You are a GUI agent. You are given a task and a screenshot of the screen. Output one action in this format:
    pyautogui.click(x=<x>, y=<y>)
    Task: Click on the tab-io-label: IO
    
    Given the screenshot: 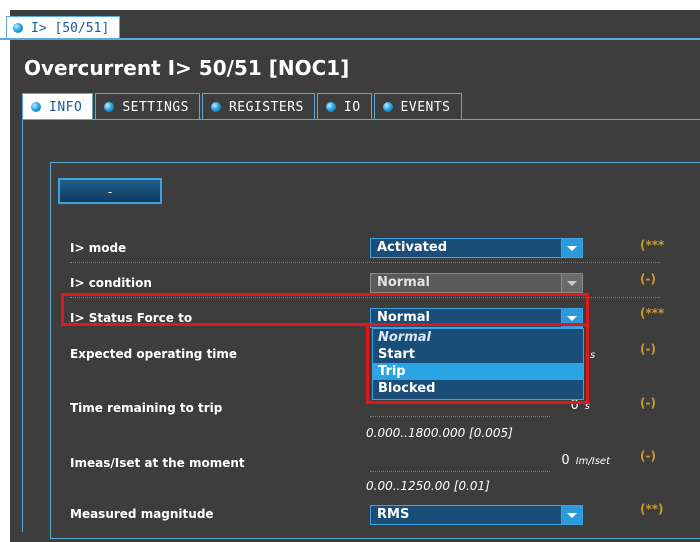 What is the action you would take?
    pyautogui.click(x=352, y=107)
    